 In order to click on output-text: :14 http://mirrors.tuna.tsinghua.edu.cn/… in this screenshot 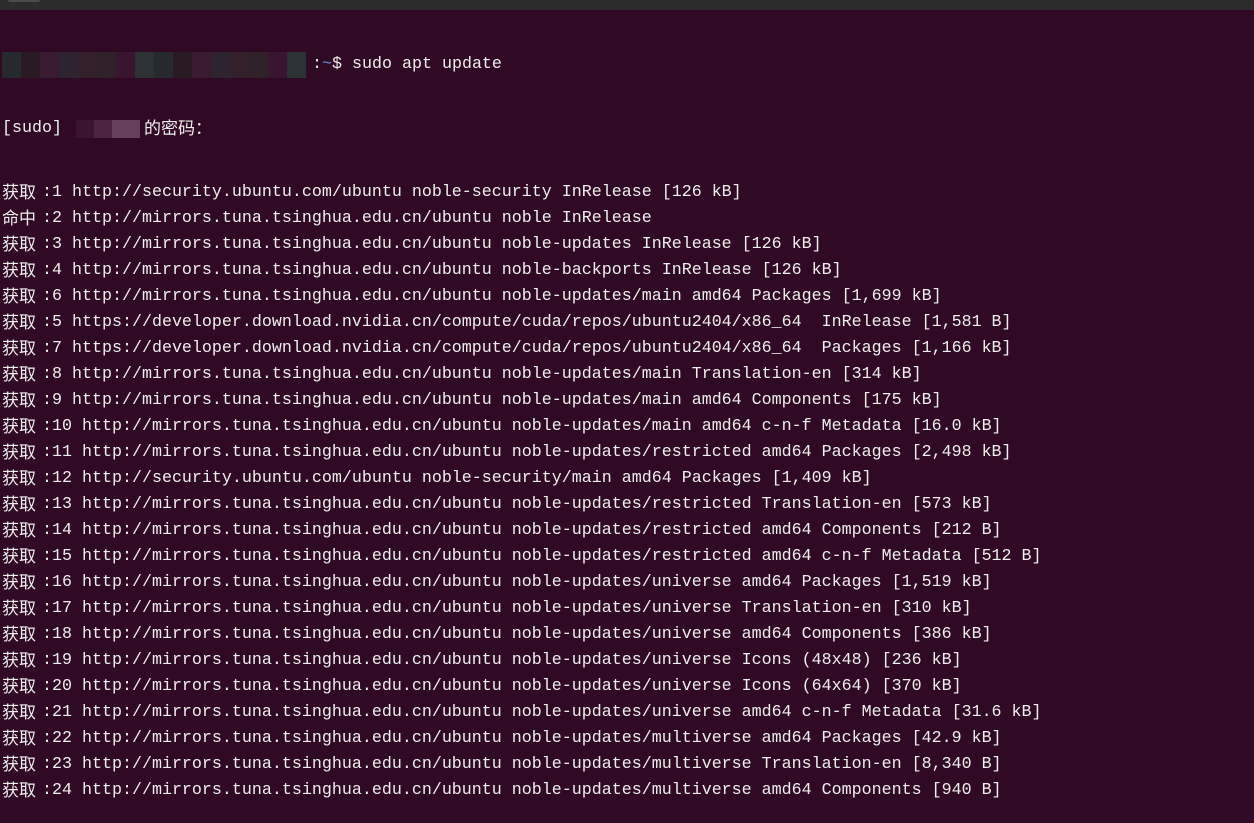, I will do `click(522, 530)`.